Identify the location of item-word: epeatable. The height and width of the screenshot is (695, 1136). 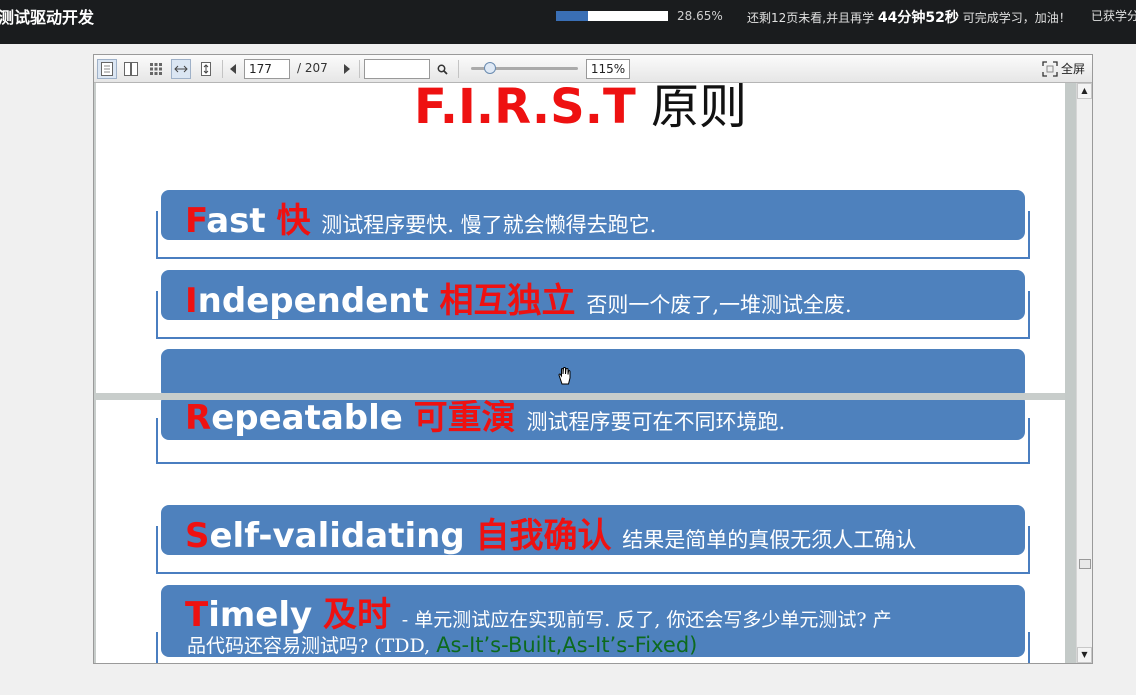
(307, 419).